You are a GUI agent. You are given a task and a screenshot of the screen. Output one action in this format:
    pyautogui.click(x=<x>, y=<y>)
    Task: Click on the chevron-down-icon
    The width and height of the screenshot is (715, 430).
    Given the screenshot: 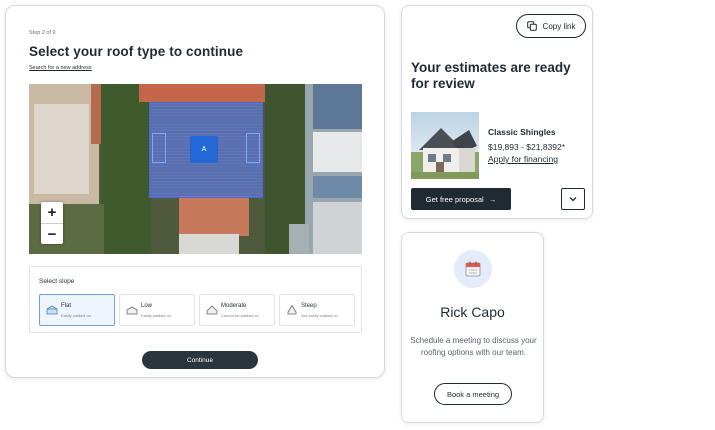 What is the action you would take?
    pyautogui.click(x=573, y=199)
    